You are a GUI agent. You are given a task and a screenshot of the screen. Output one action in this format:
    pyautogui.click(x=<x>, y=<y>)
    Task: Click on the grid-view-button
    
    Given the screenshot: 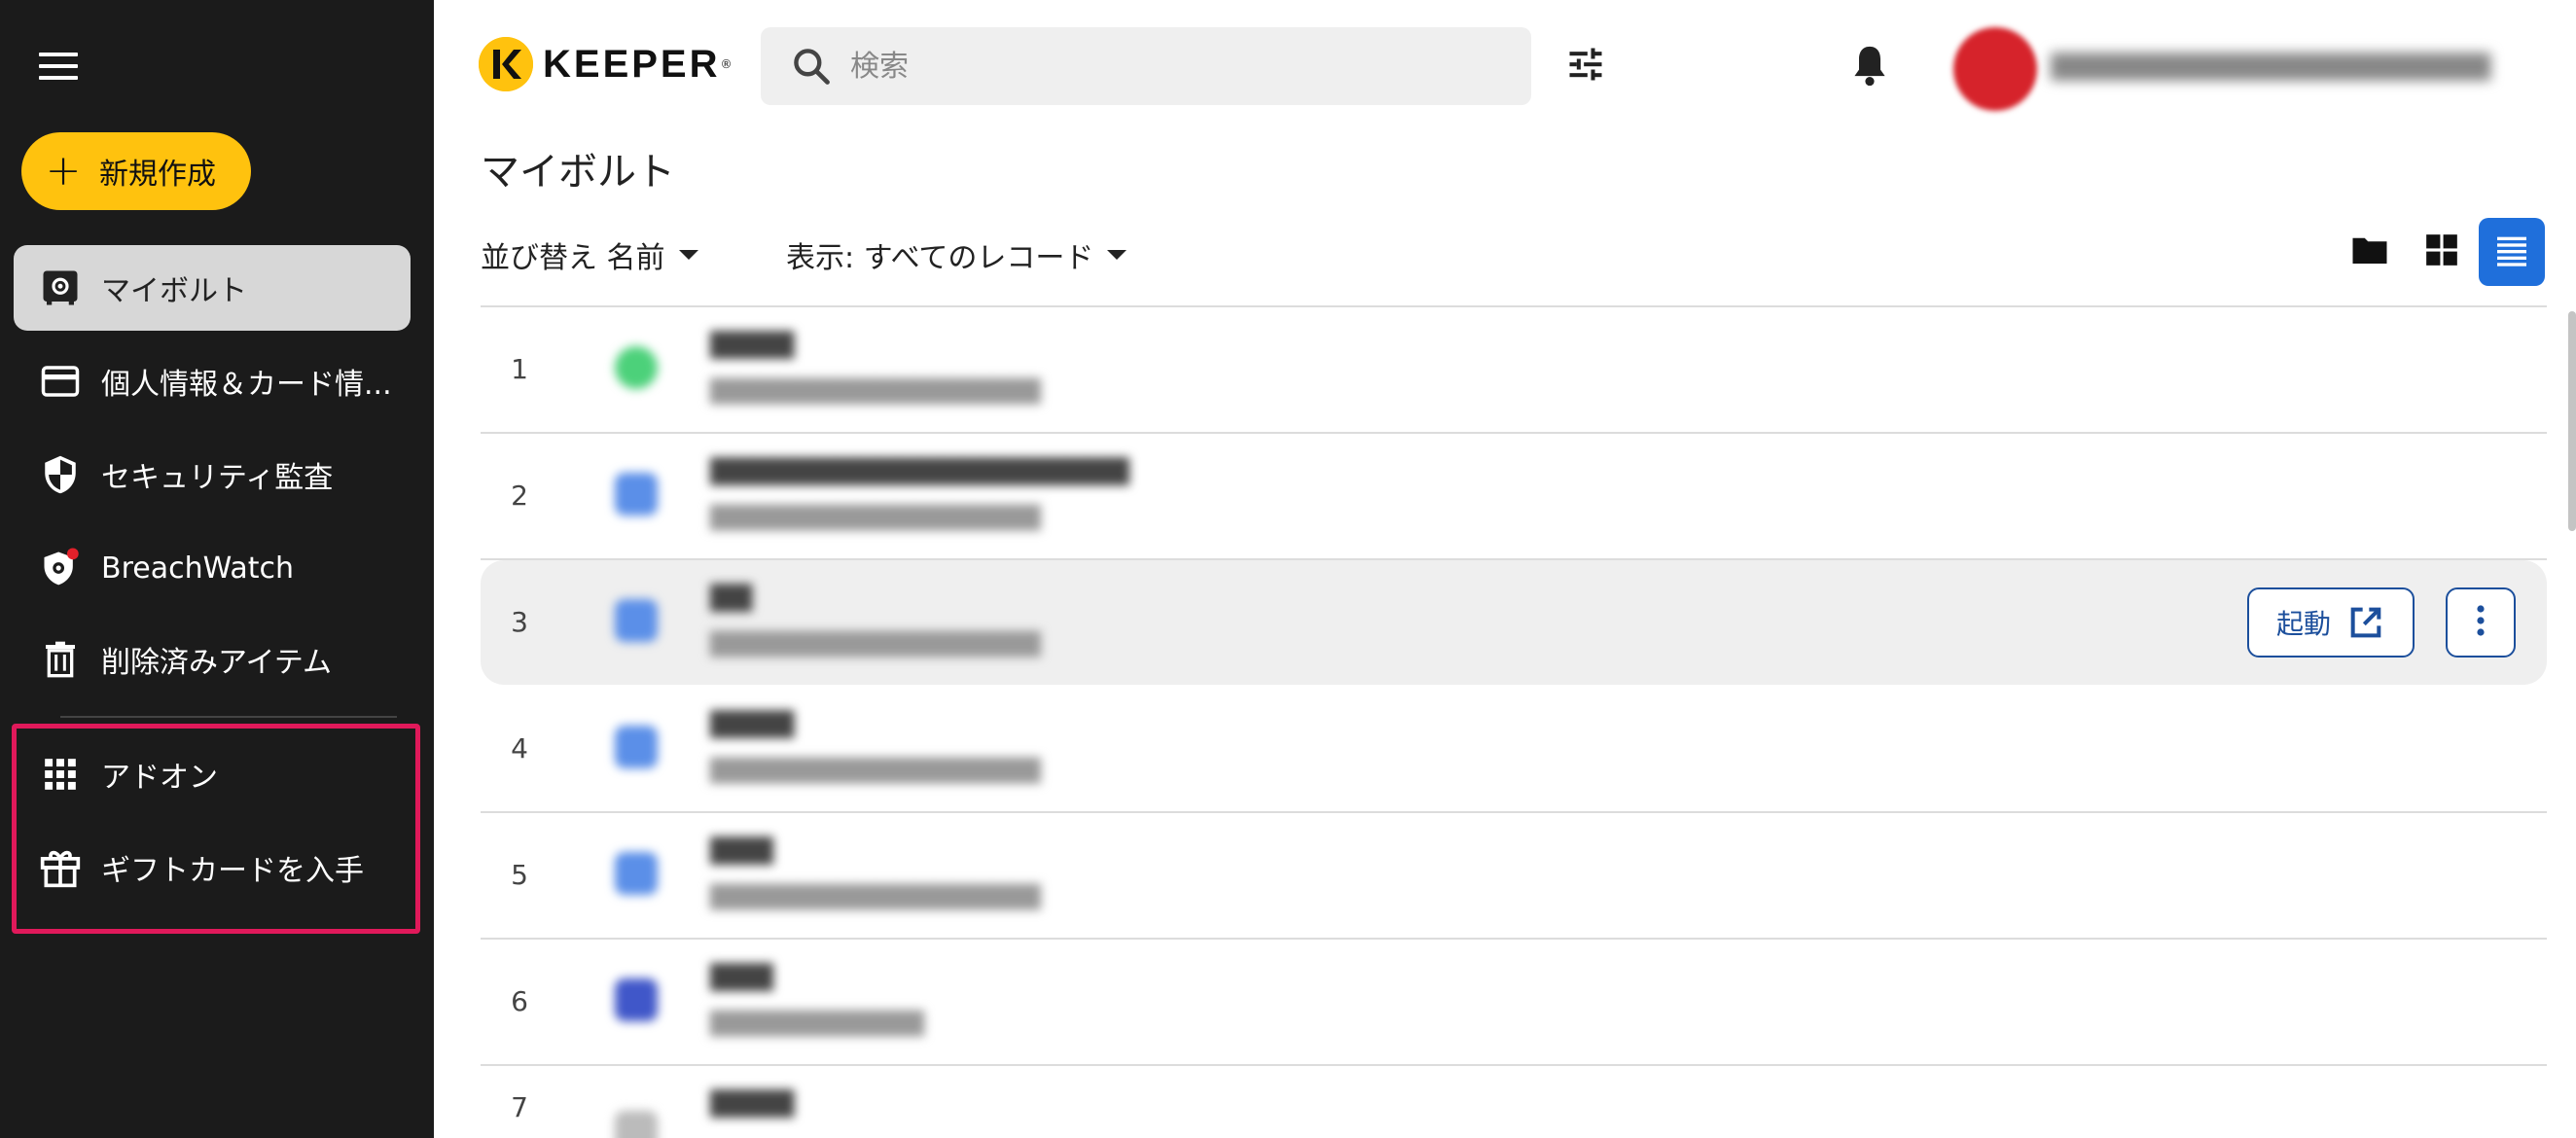 What is the action you would take?
    pyautogui.click(x=2442, y=252)
    